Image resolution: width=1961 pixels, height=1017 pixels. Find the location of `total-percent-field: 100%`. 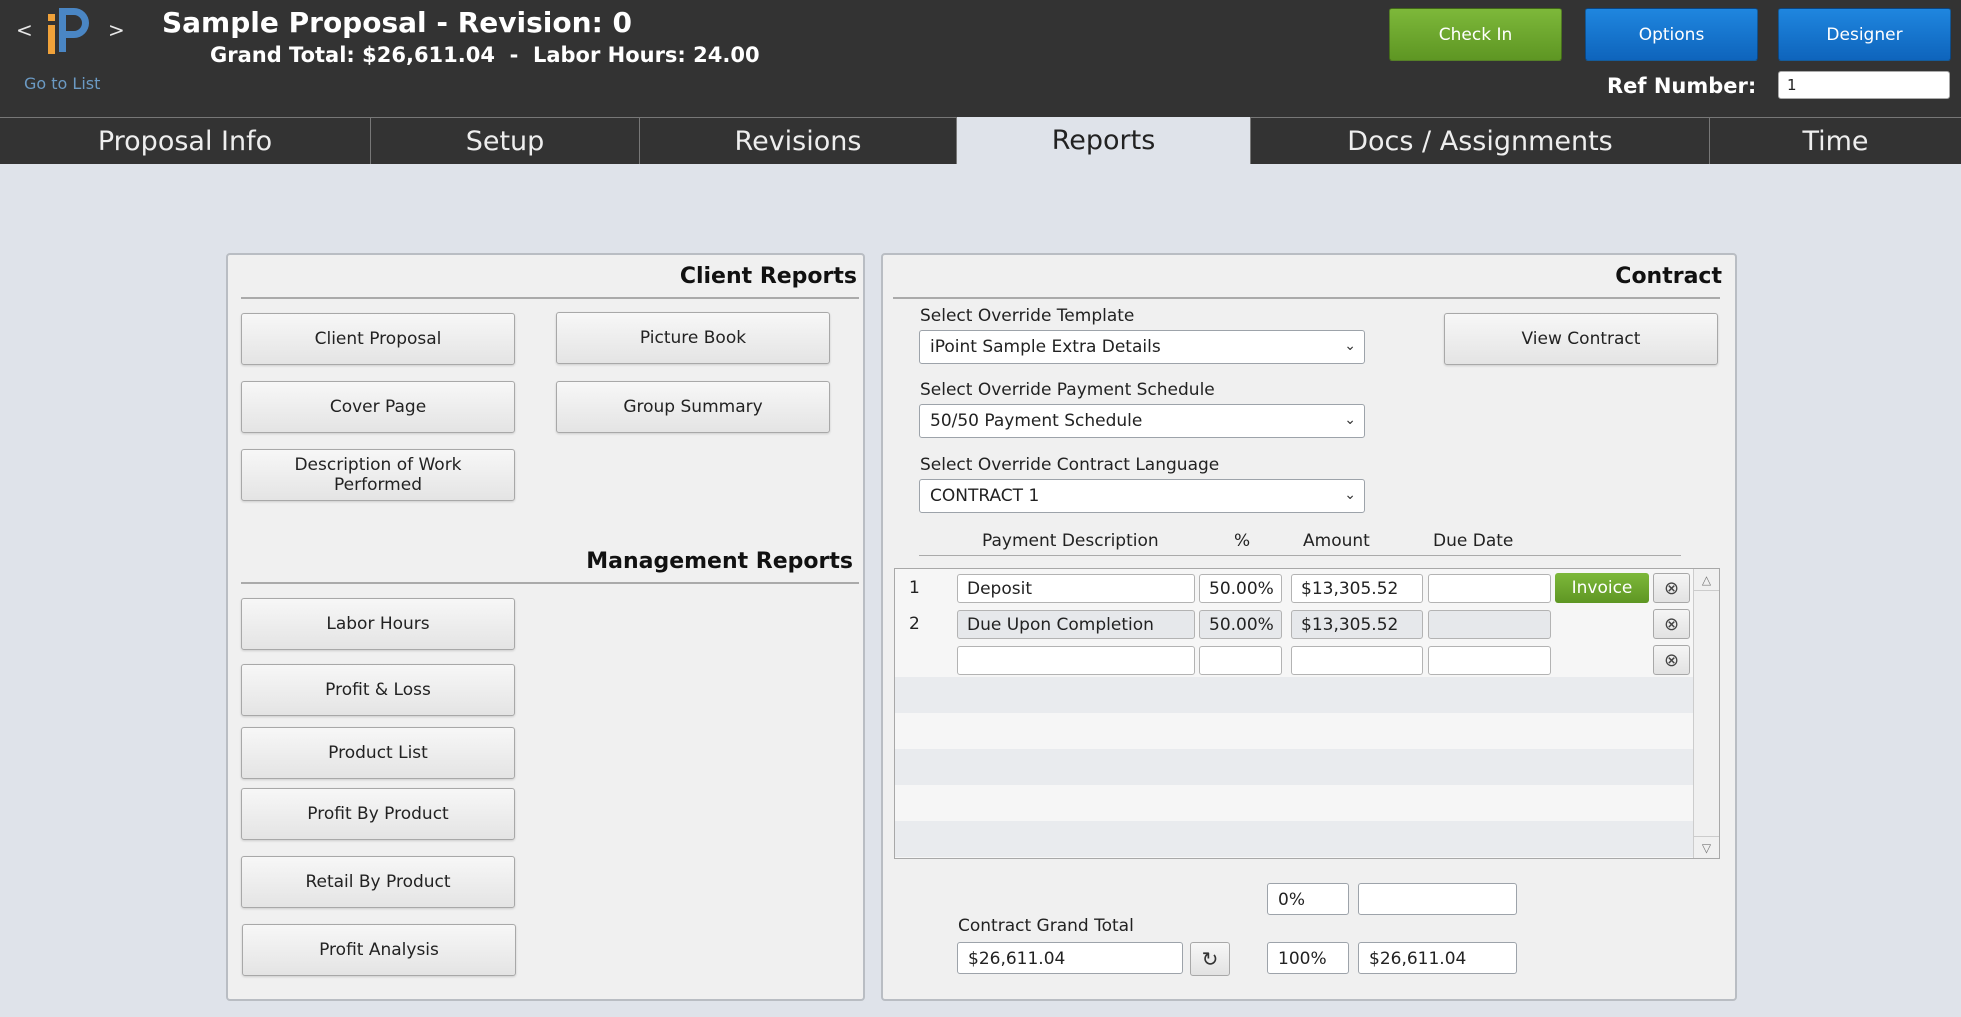

total-percent-field: 100% is located at coordinates (1308, 958).